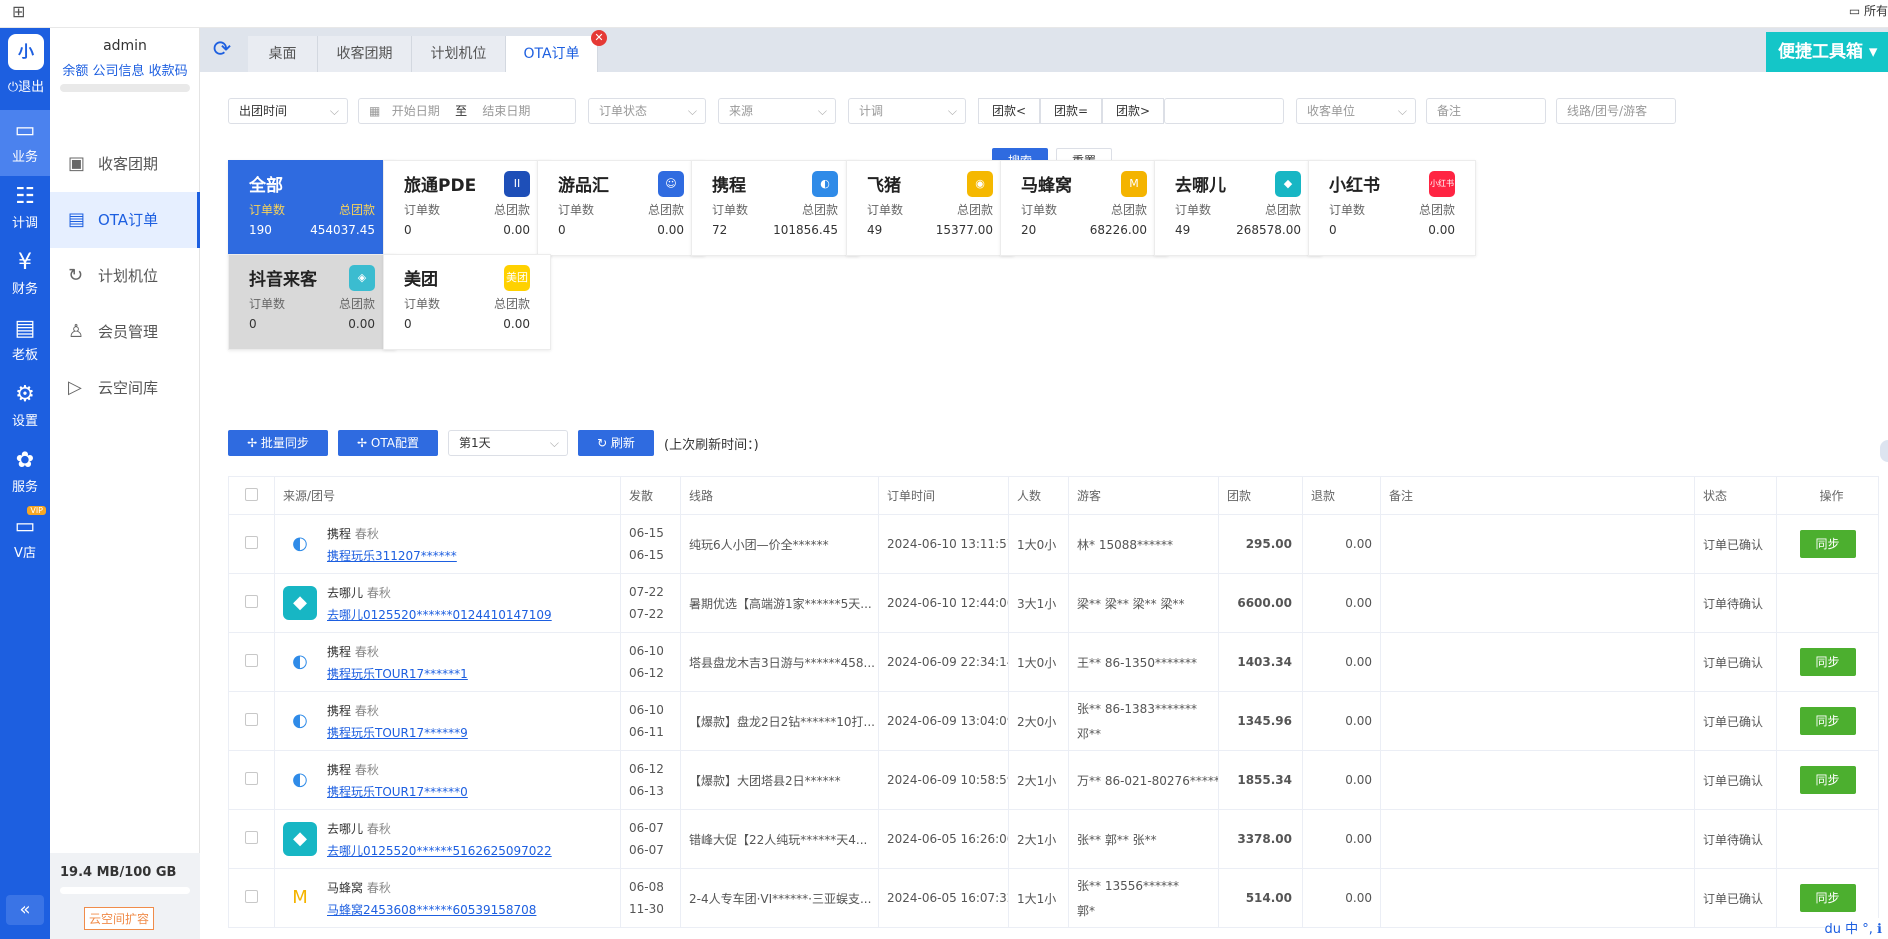 The width and height of the screenshot is (1888, 939). What do you see at coordinates (720, 230) in the screenshot?
I see `order-count-value: 72` at bounding box center [720, 230].